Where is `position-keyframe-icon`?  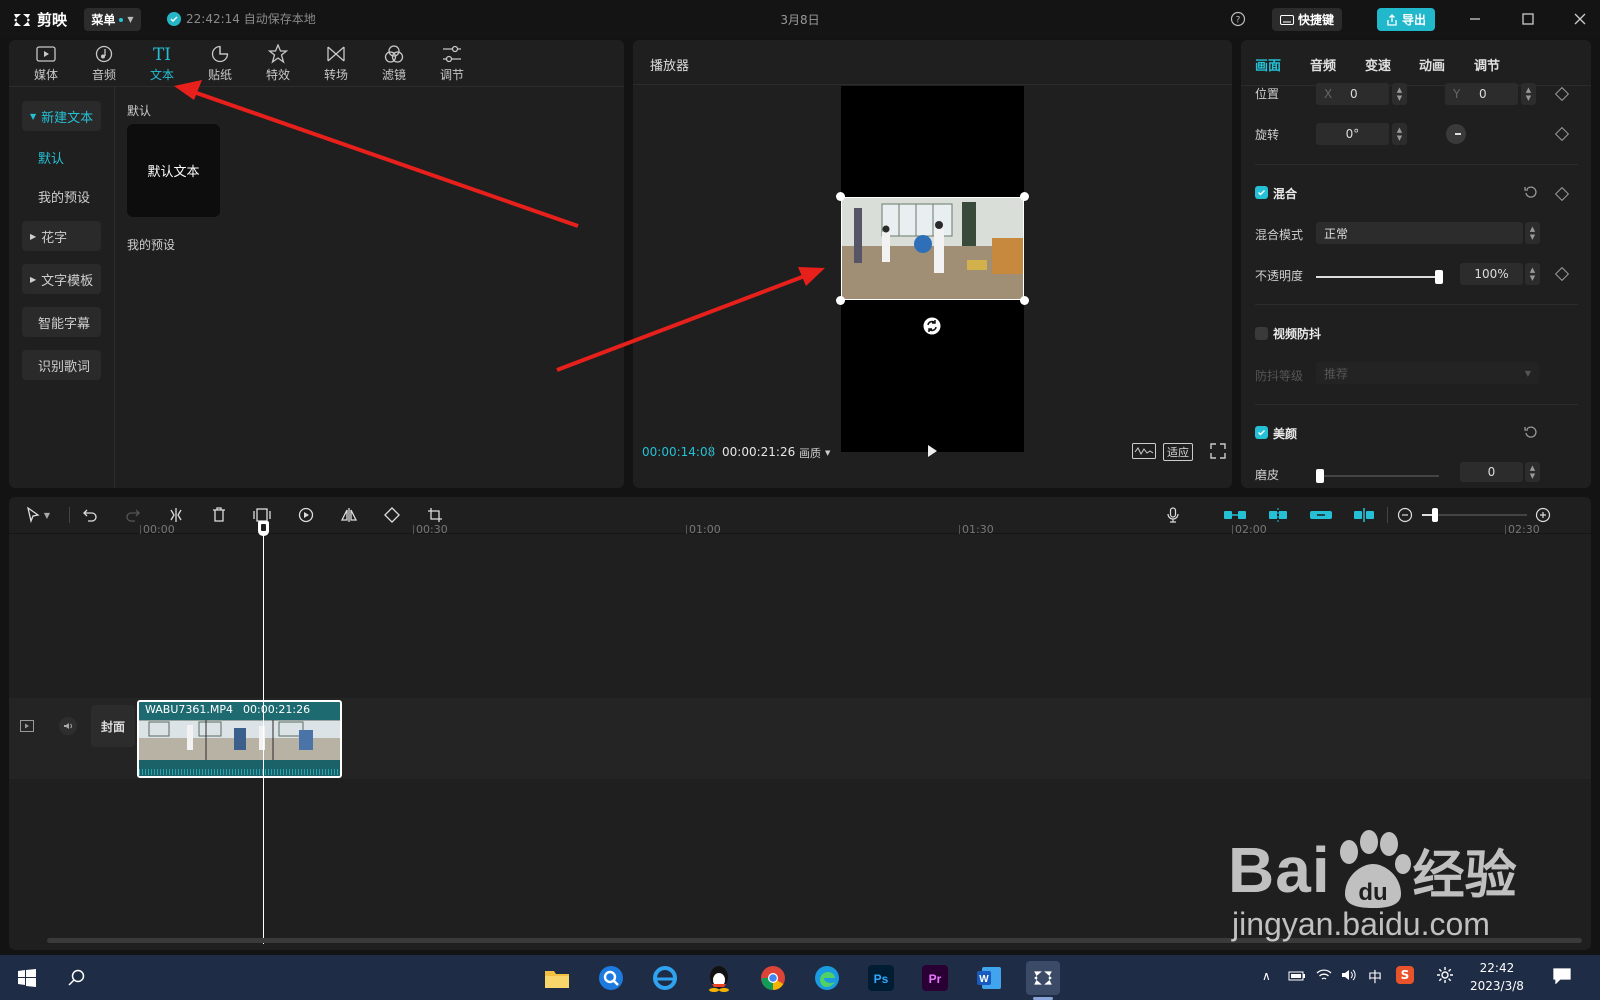 position-keyframe-icon is located at coordinates (1562, 94).